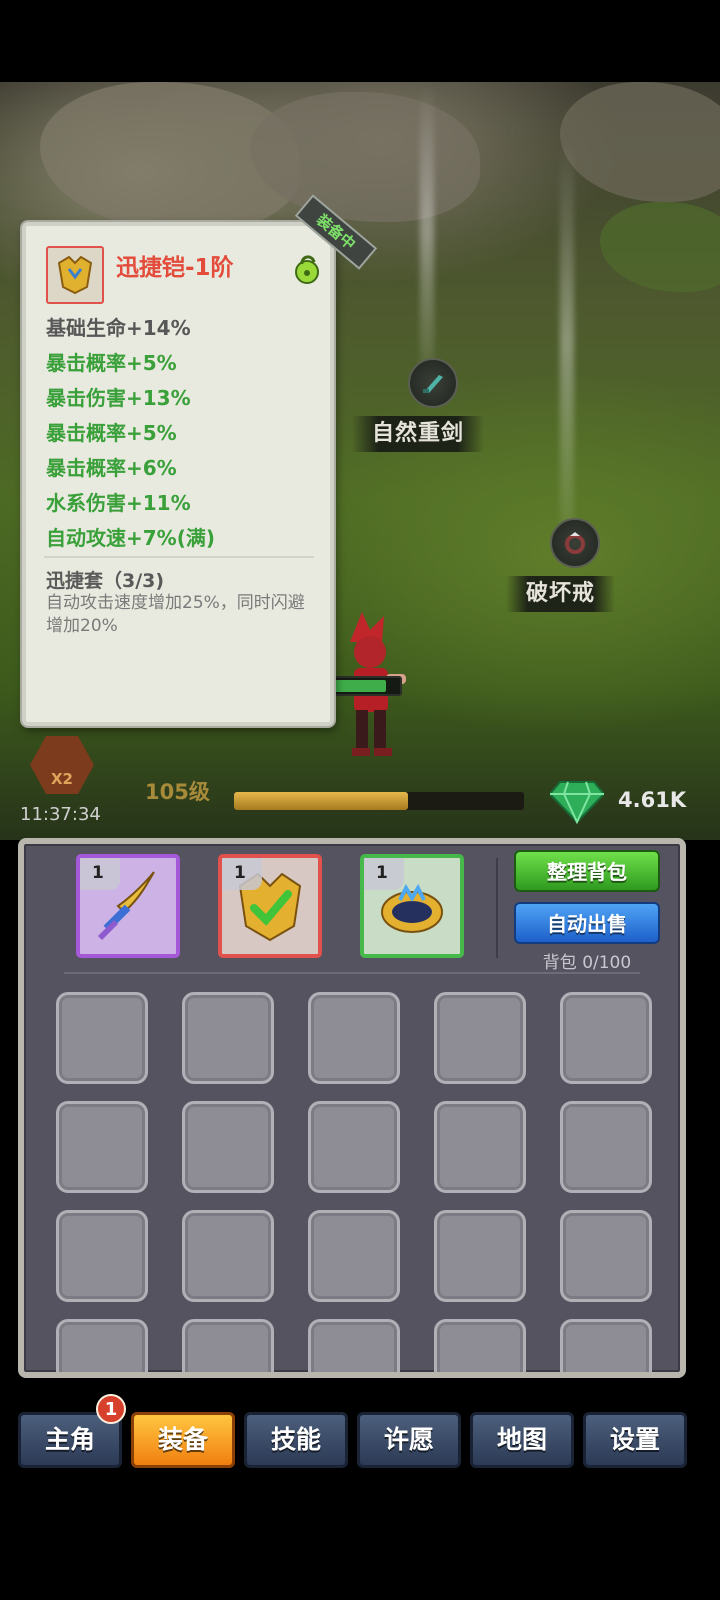  I want to click on rock, so click(640, 142).